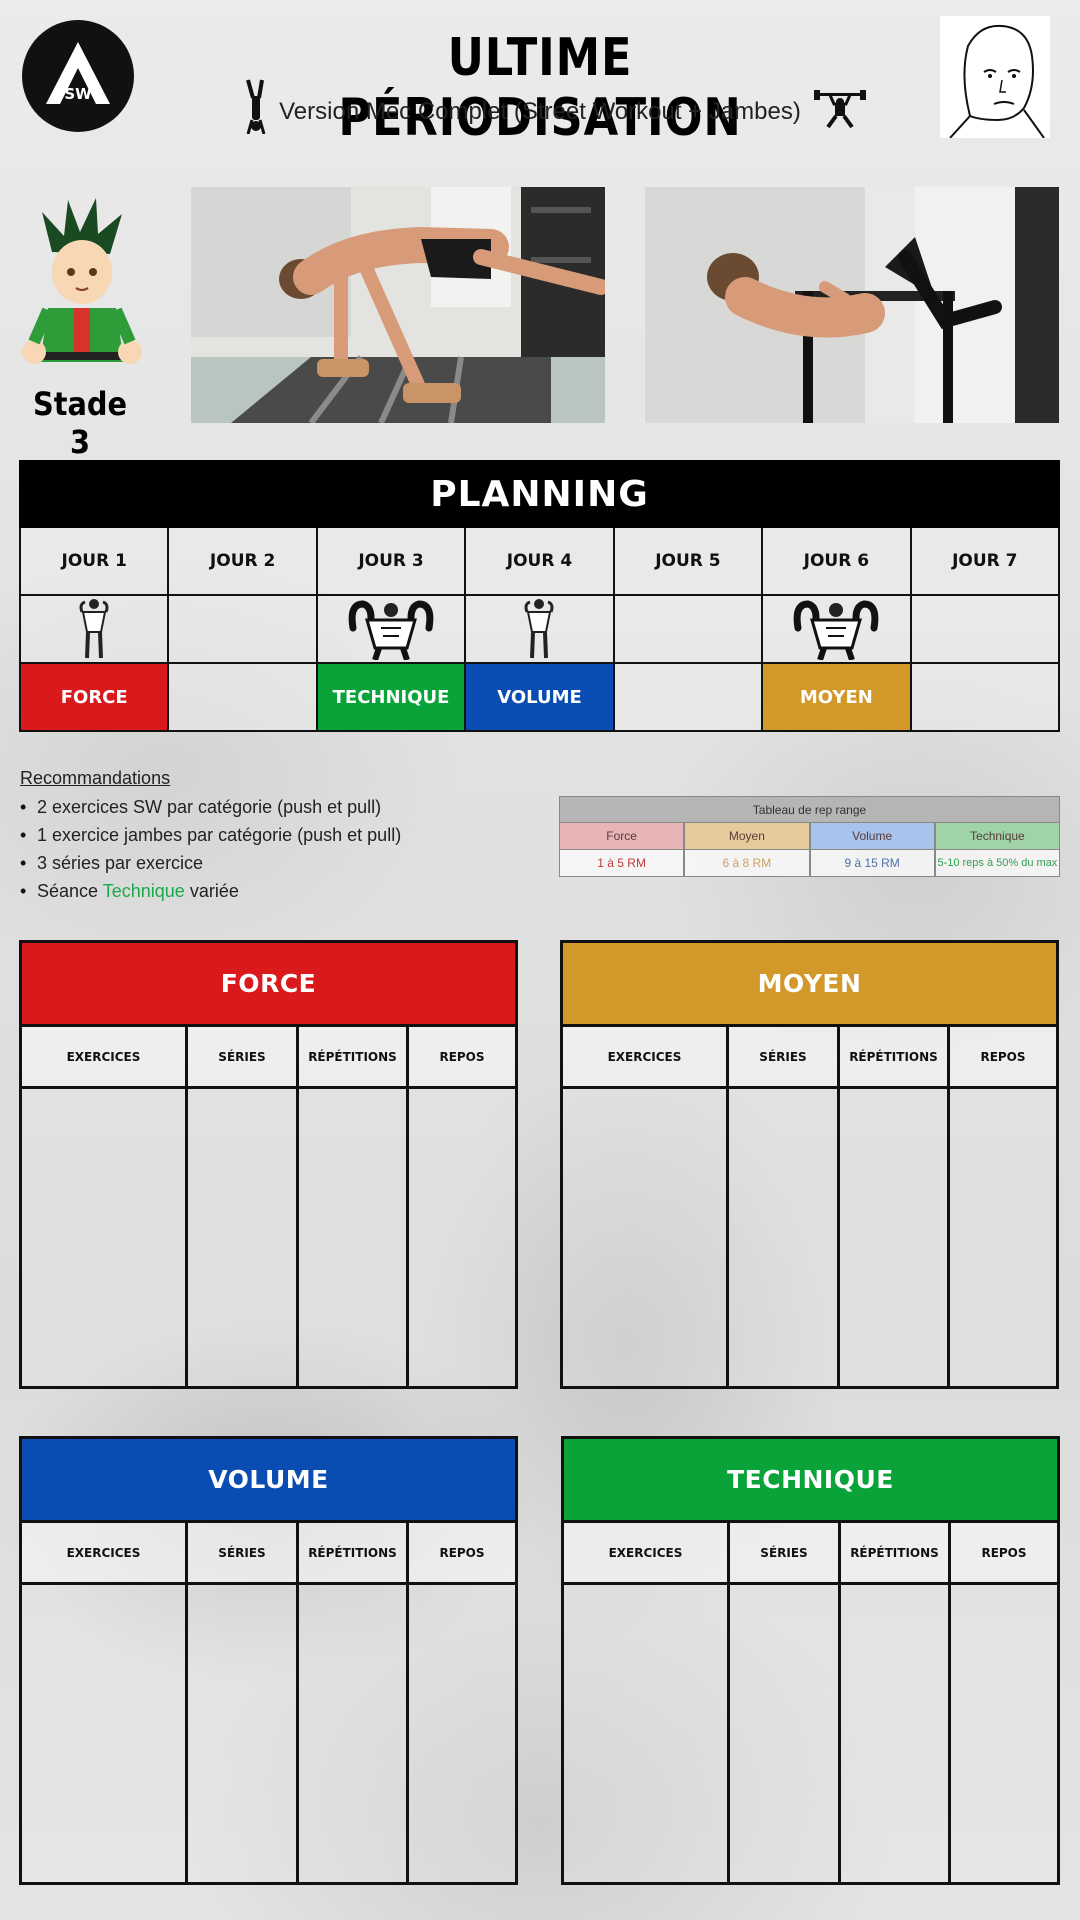 This screenshot has height=1920, width=1080. What do you see at coordinates (280, 895) in the screenshot?
I see `list-item: Séance Technique variée` at bounding box center [280, 895].